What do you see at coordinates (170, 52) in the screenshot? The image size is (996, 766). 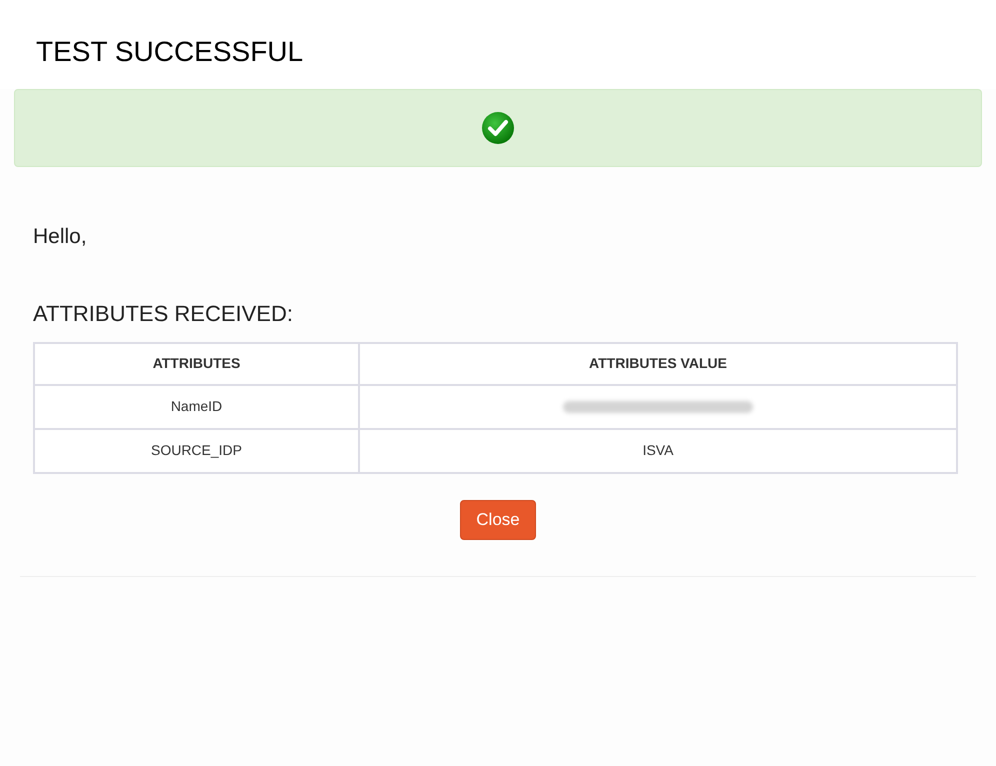 I see `dialog-title: TEST SUCCESSFUL` at bounding box center [170, 52].